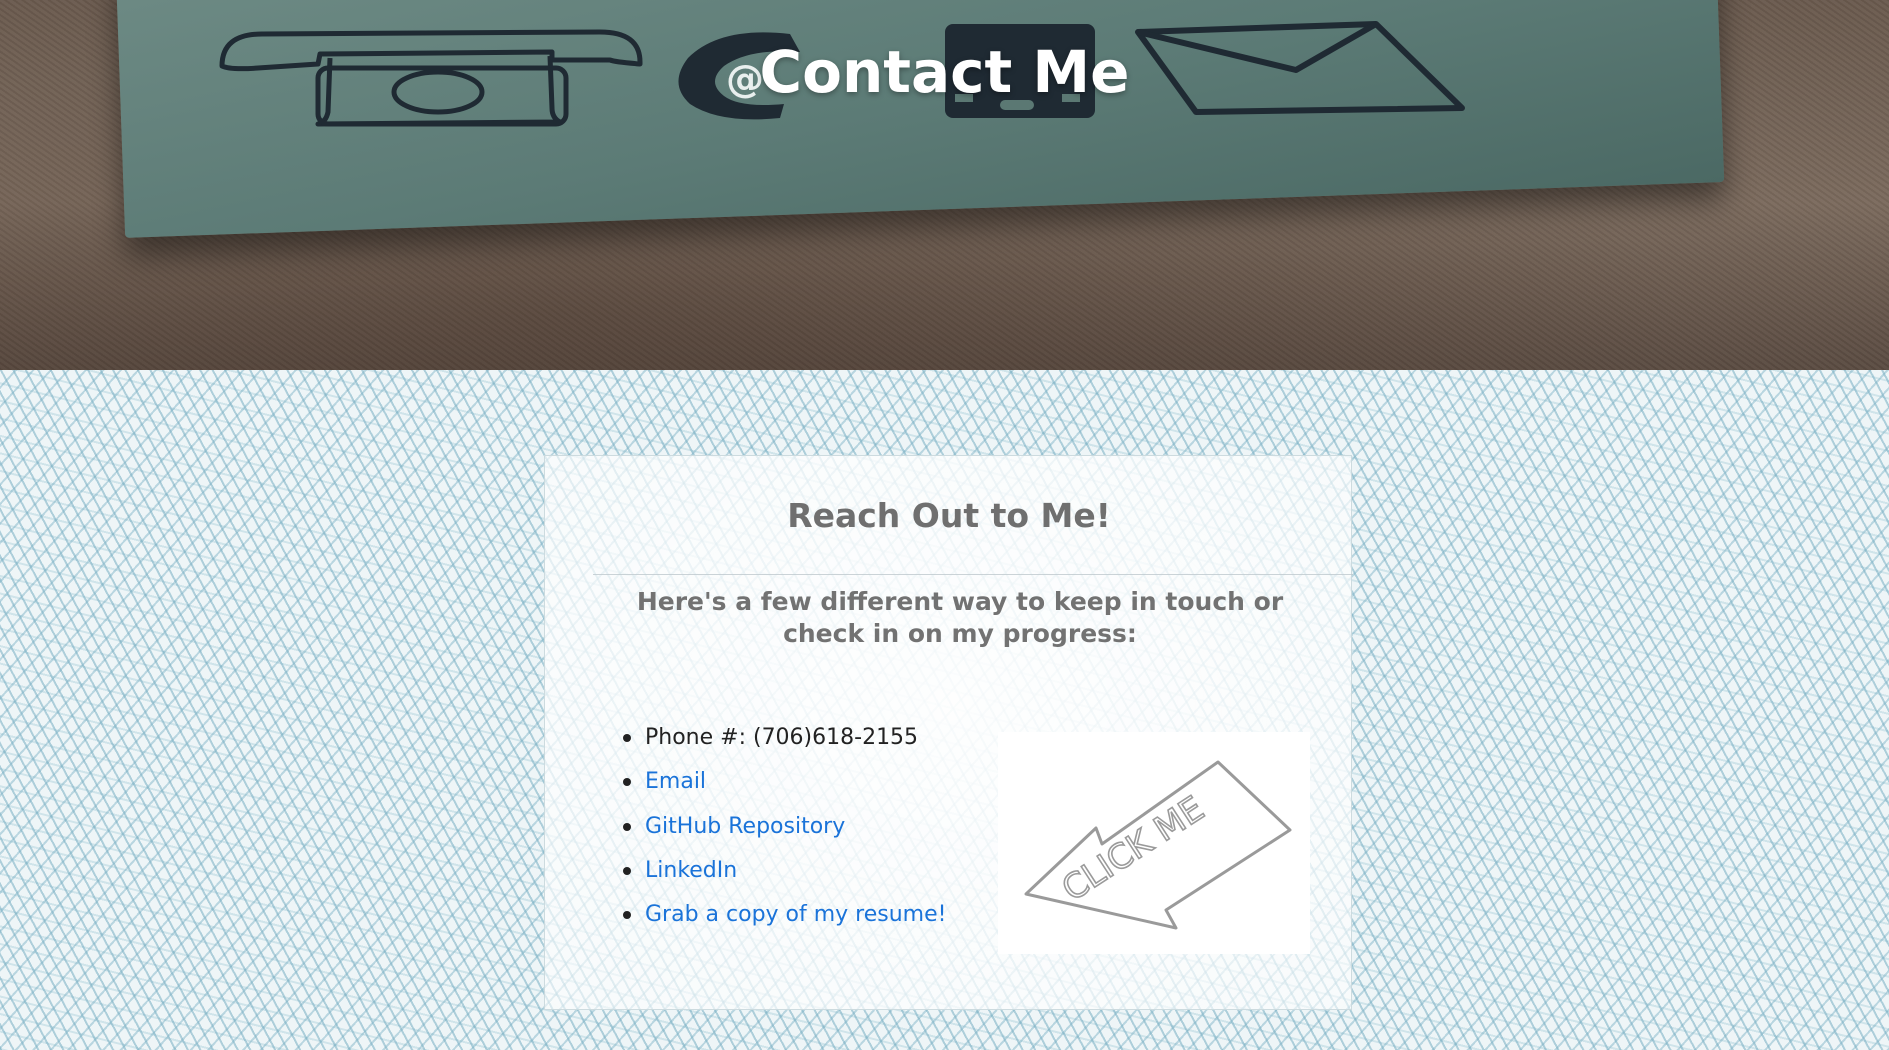 The image size is (1889, 1050). What do you see at coordinates (782, 737) in the screenshot?
I see `phone-number: Phone #: (706)618-2155` at bounding box center [782, 737].